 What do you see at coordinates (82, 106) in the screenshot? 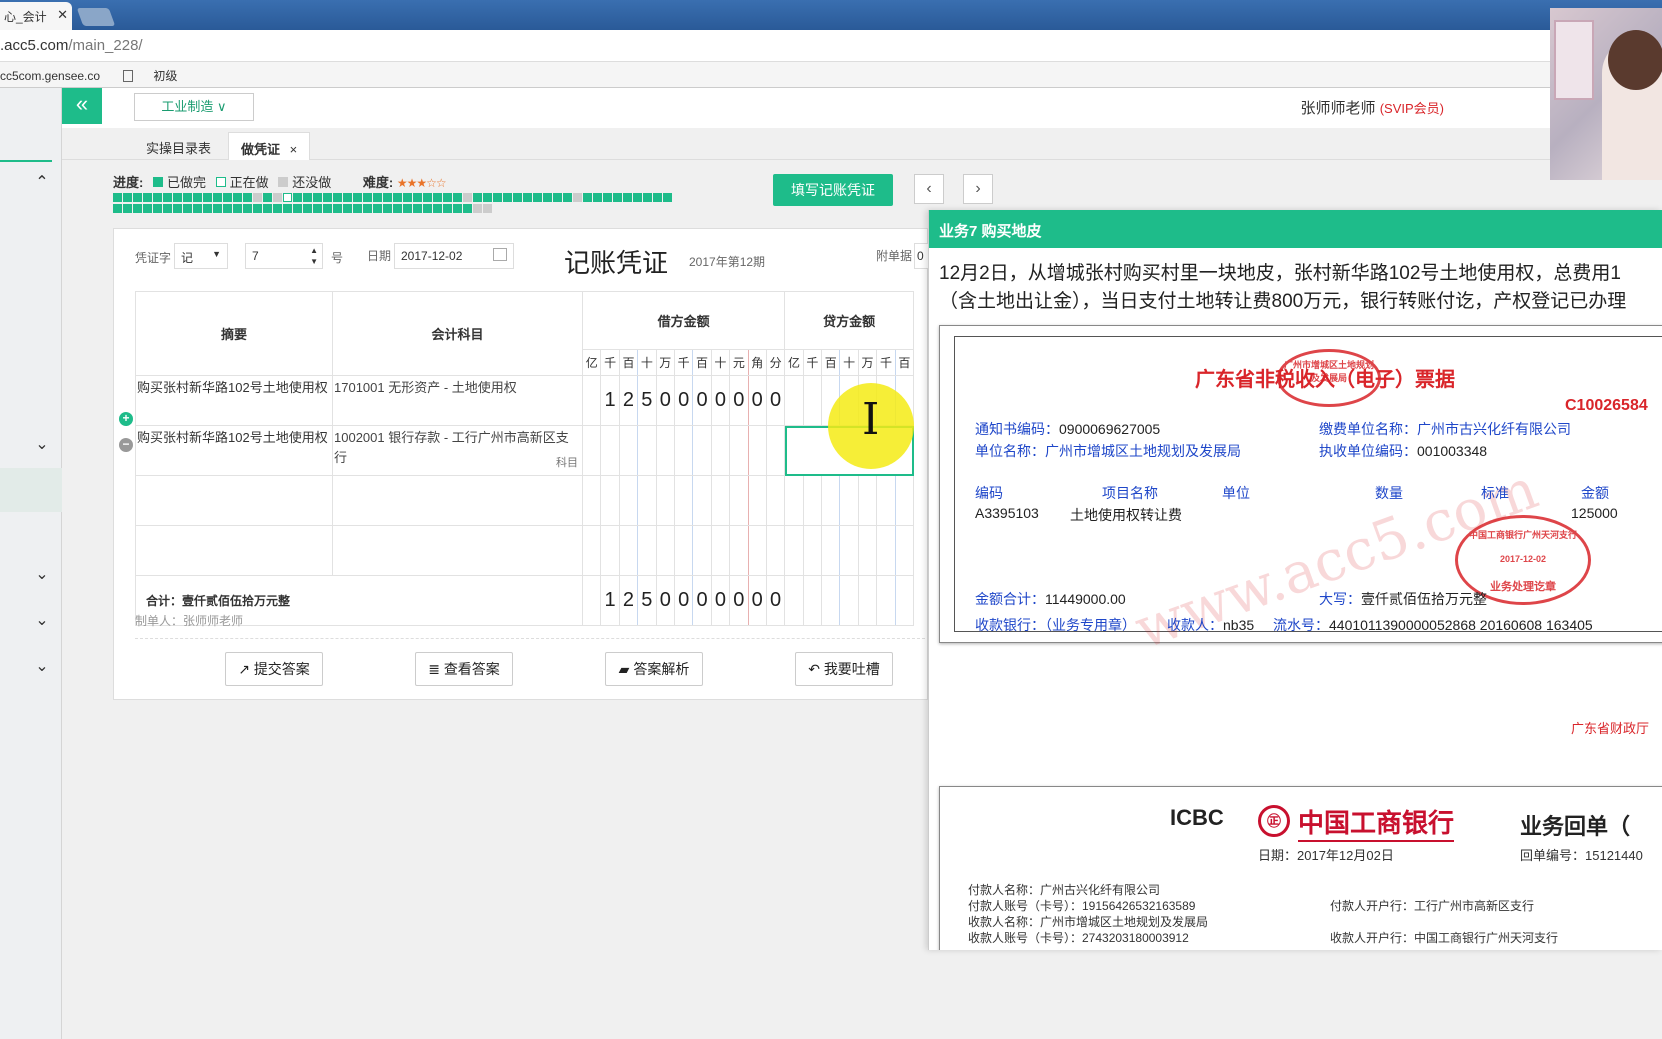
I see `collapse-sidebar-button: «` at bounding box center [82, 106].